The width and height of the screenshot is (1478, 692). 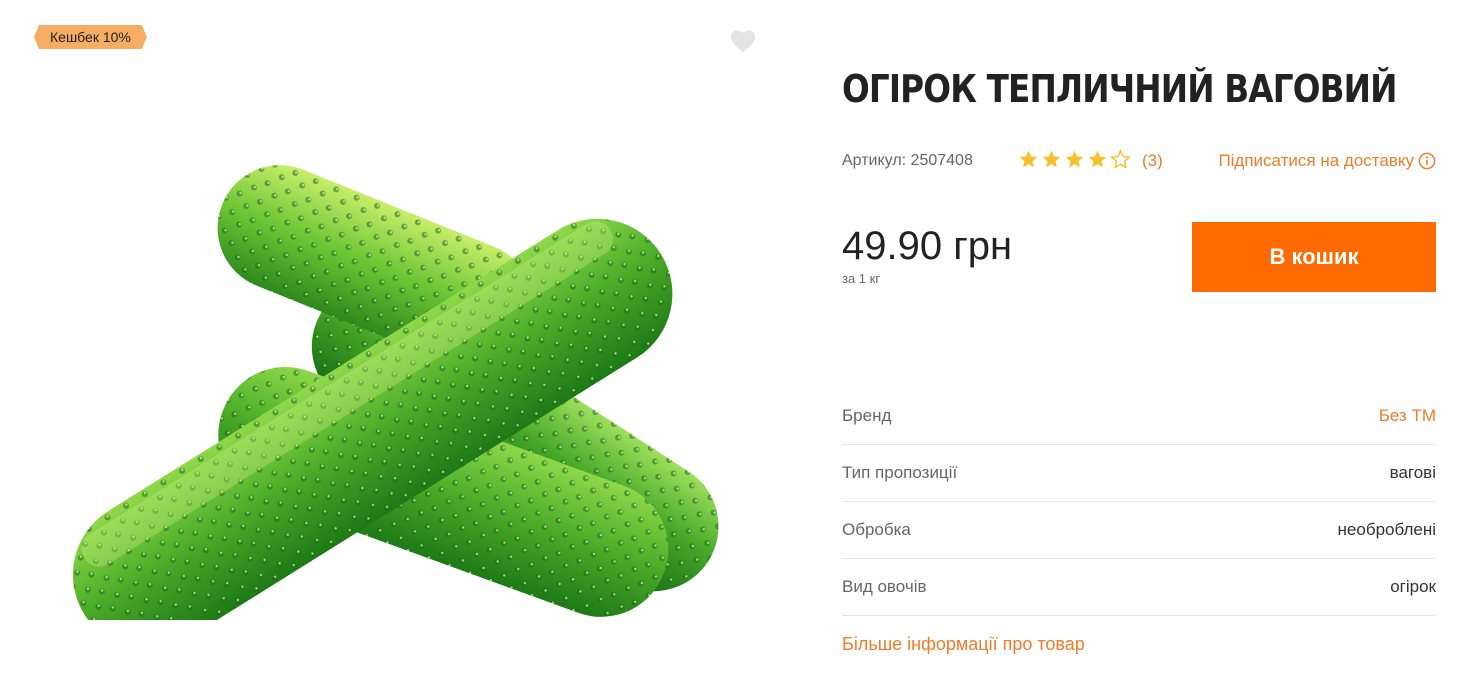 What do you see at coordinates (861, 278) in the screenshot?
I see `price-unit: за 1 кг` at bounding box center [861, 278].